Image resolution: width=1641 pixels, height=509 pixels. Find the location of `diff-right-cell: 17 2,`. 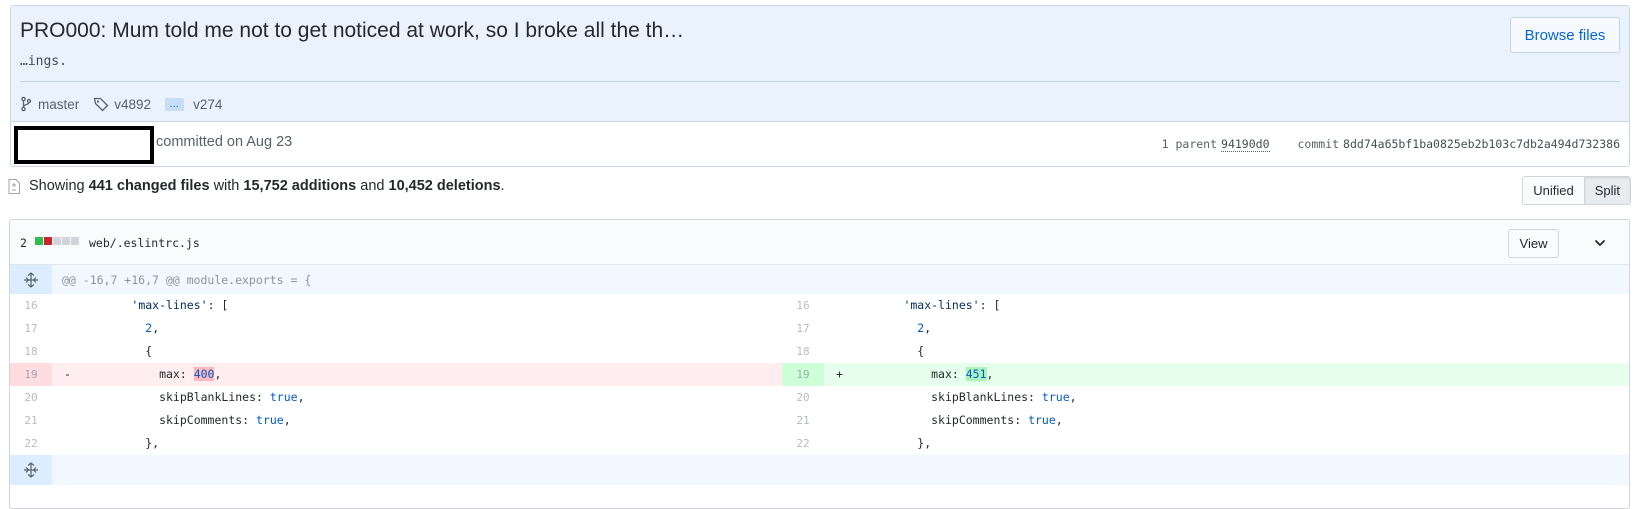

diff-right-cell: 17 2, is located at coordinates (1205, 328).